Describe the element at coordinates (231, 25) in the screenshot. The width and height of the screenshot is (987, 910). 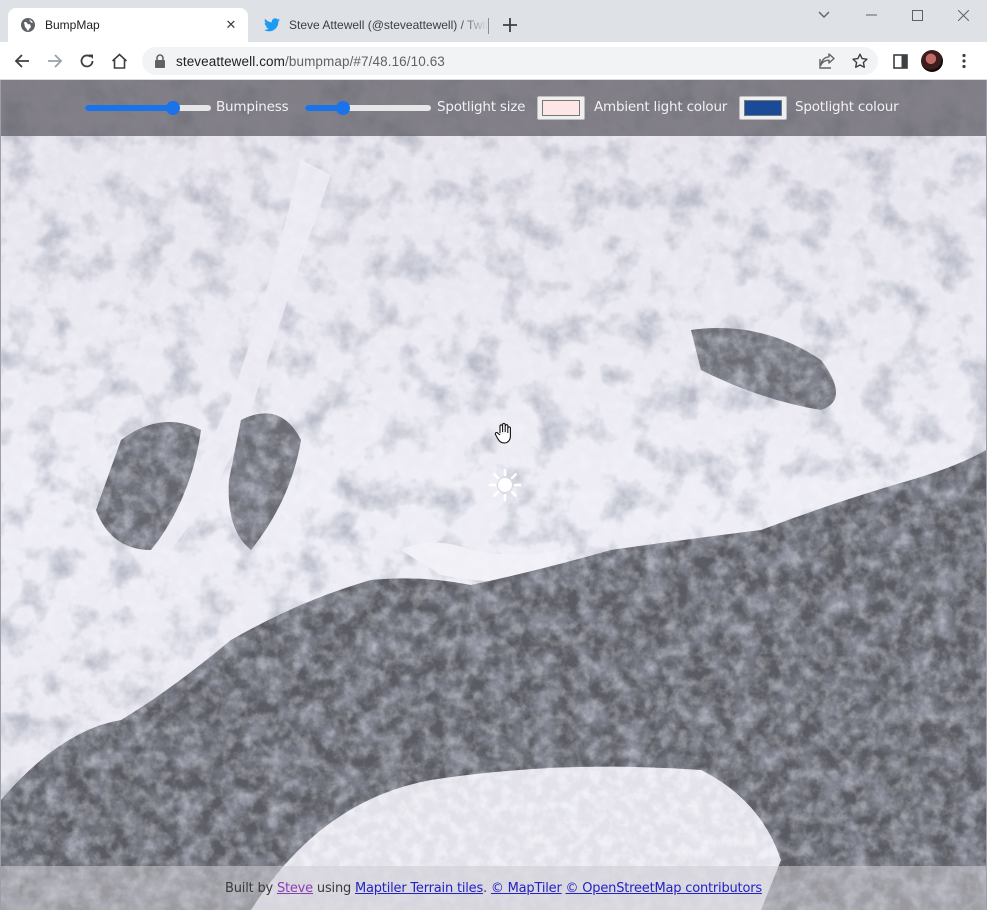
I see `close-icon: ✕` at that location.